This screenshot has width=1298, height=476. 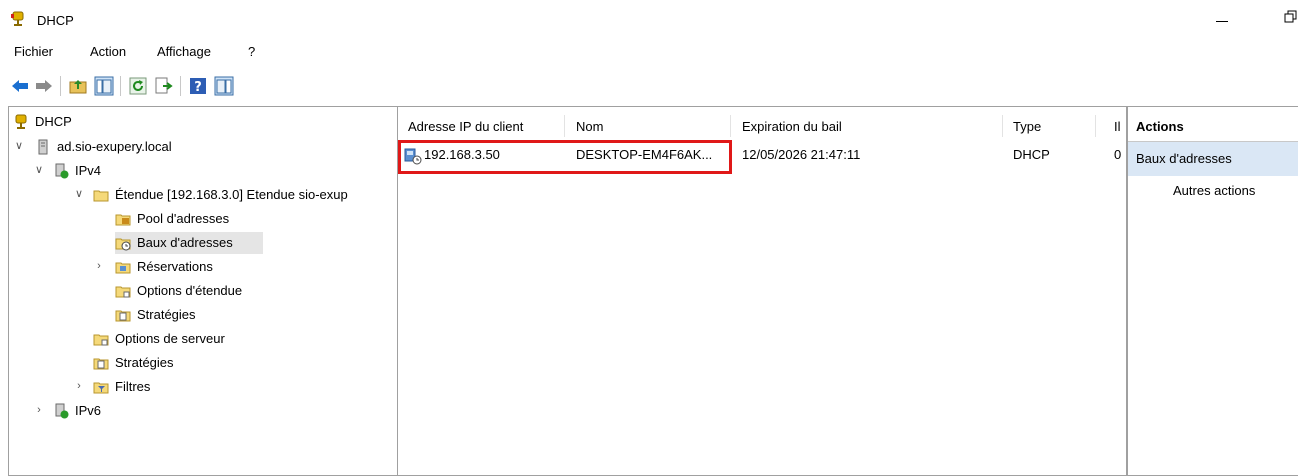 I want to click on actions-header: Actions, so click(x=1213, y=124).